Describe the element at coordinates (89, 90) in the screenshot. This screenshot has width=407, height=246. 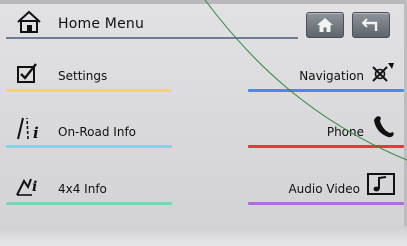
I see `settings-underline` at that location.